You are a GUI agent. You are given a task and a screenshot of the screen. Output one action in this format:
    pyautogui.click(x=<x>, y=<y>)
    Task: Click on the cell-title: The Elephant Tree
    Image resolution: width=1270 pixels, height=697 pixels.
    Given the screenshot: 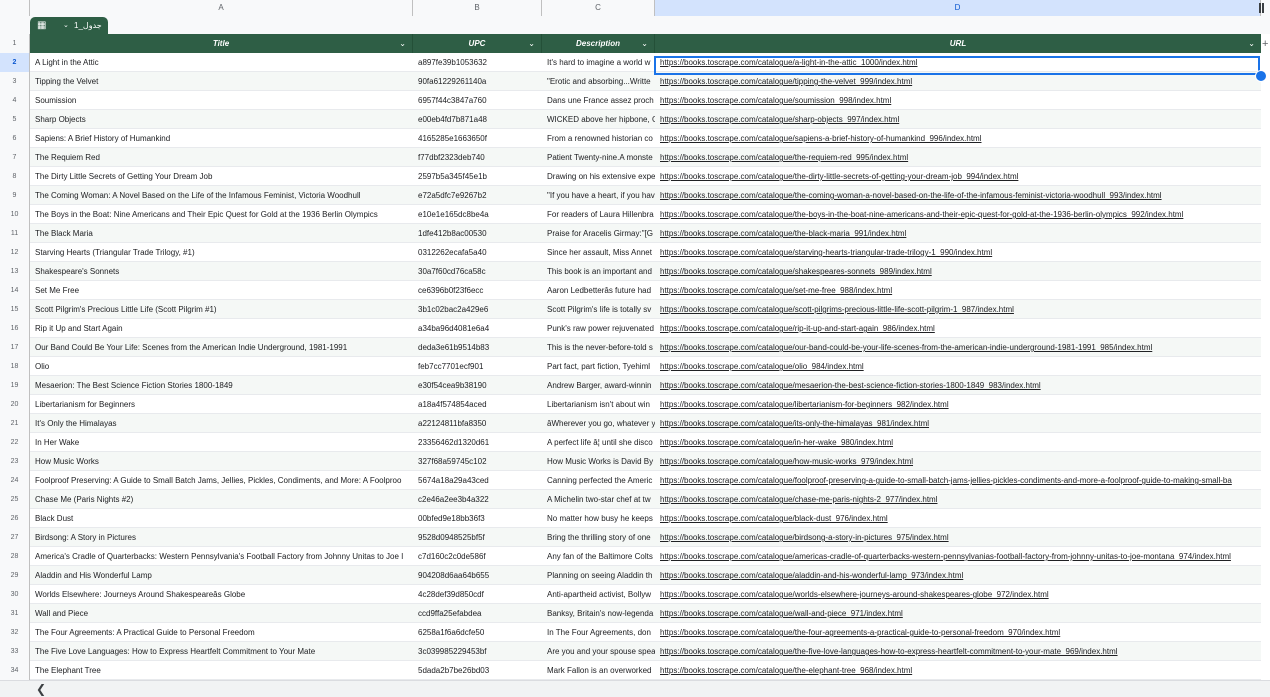 What is the action you would take?
    pyautogui.click(x=221, y=670)
    